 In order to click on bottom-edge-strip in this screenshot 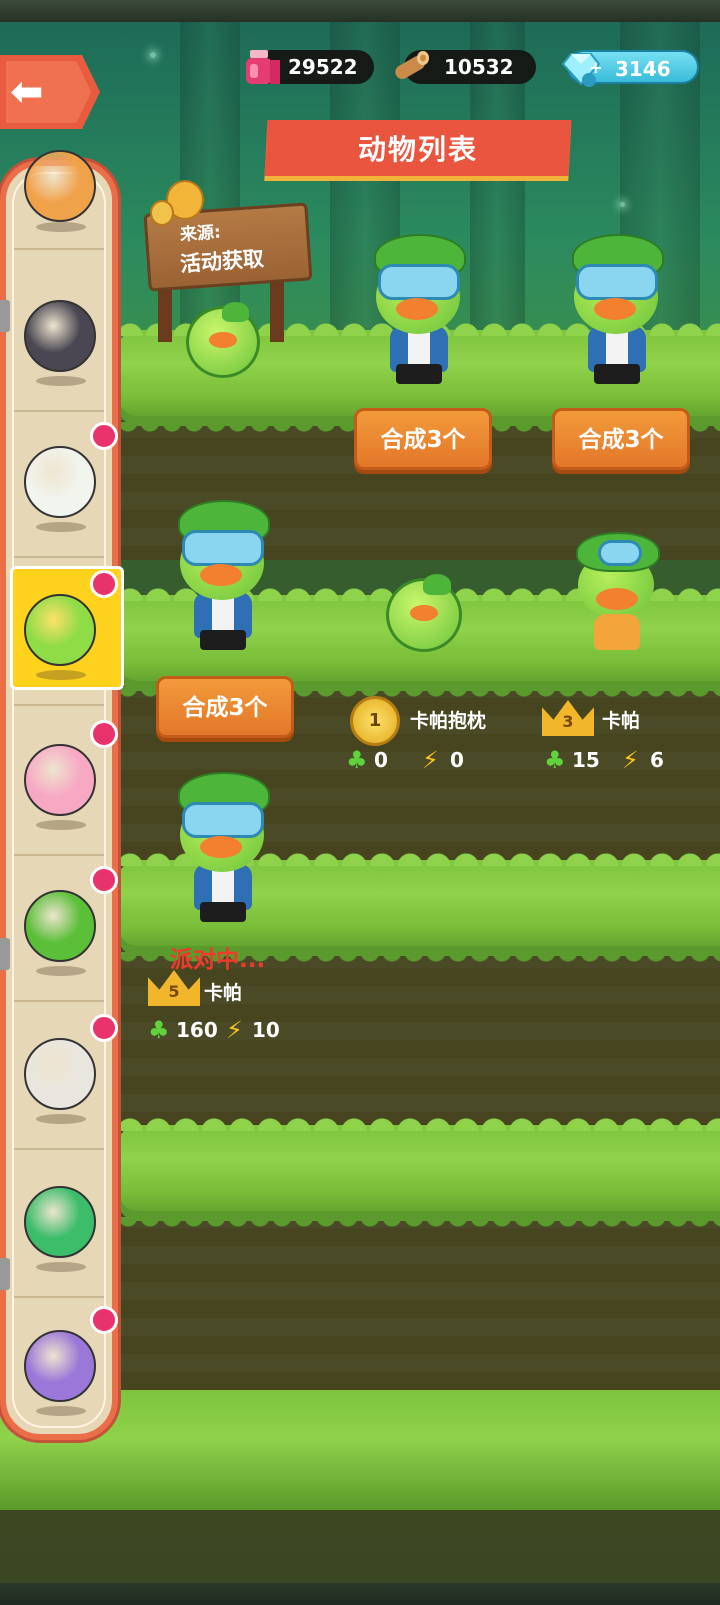, I will do `click(360, 1594)`.